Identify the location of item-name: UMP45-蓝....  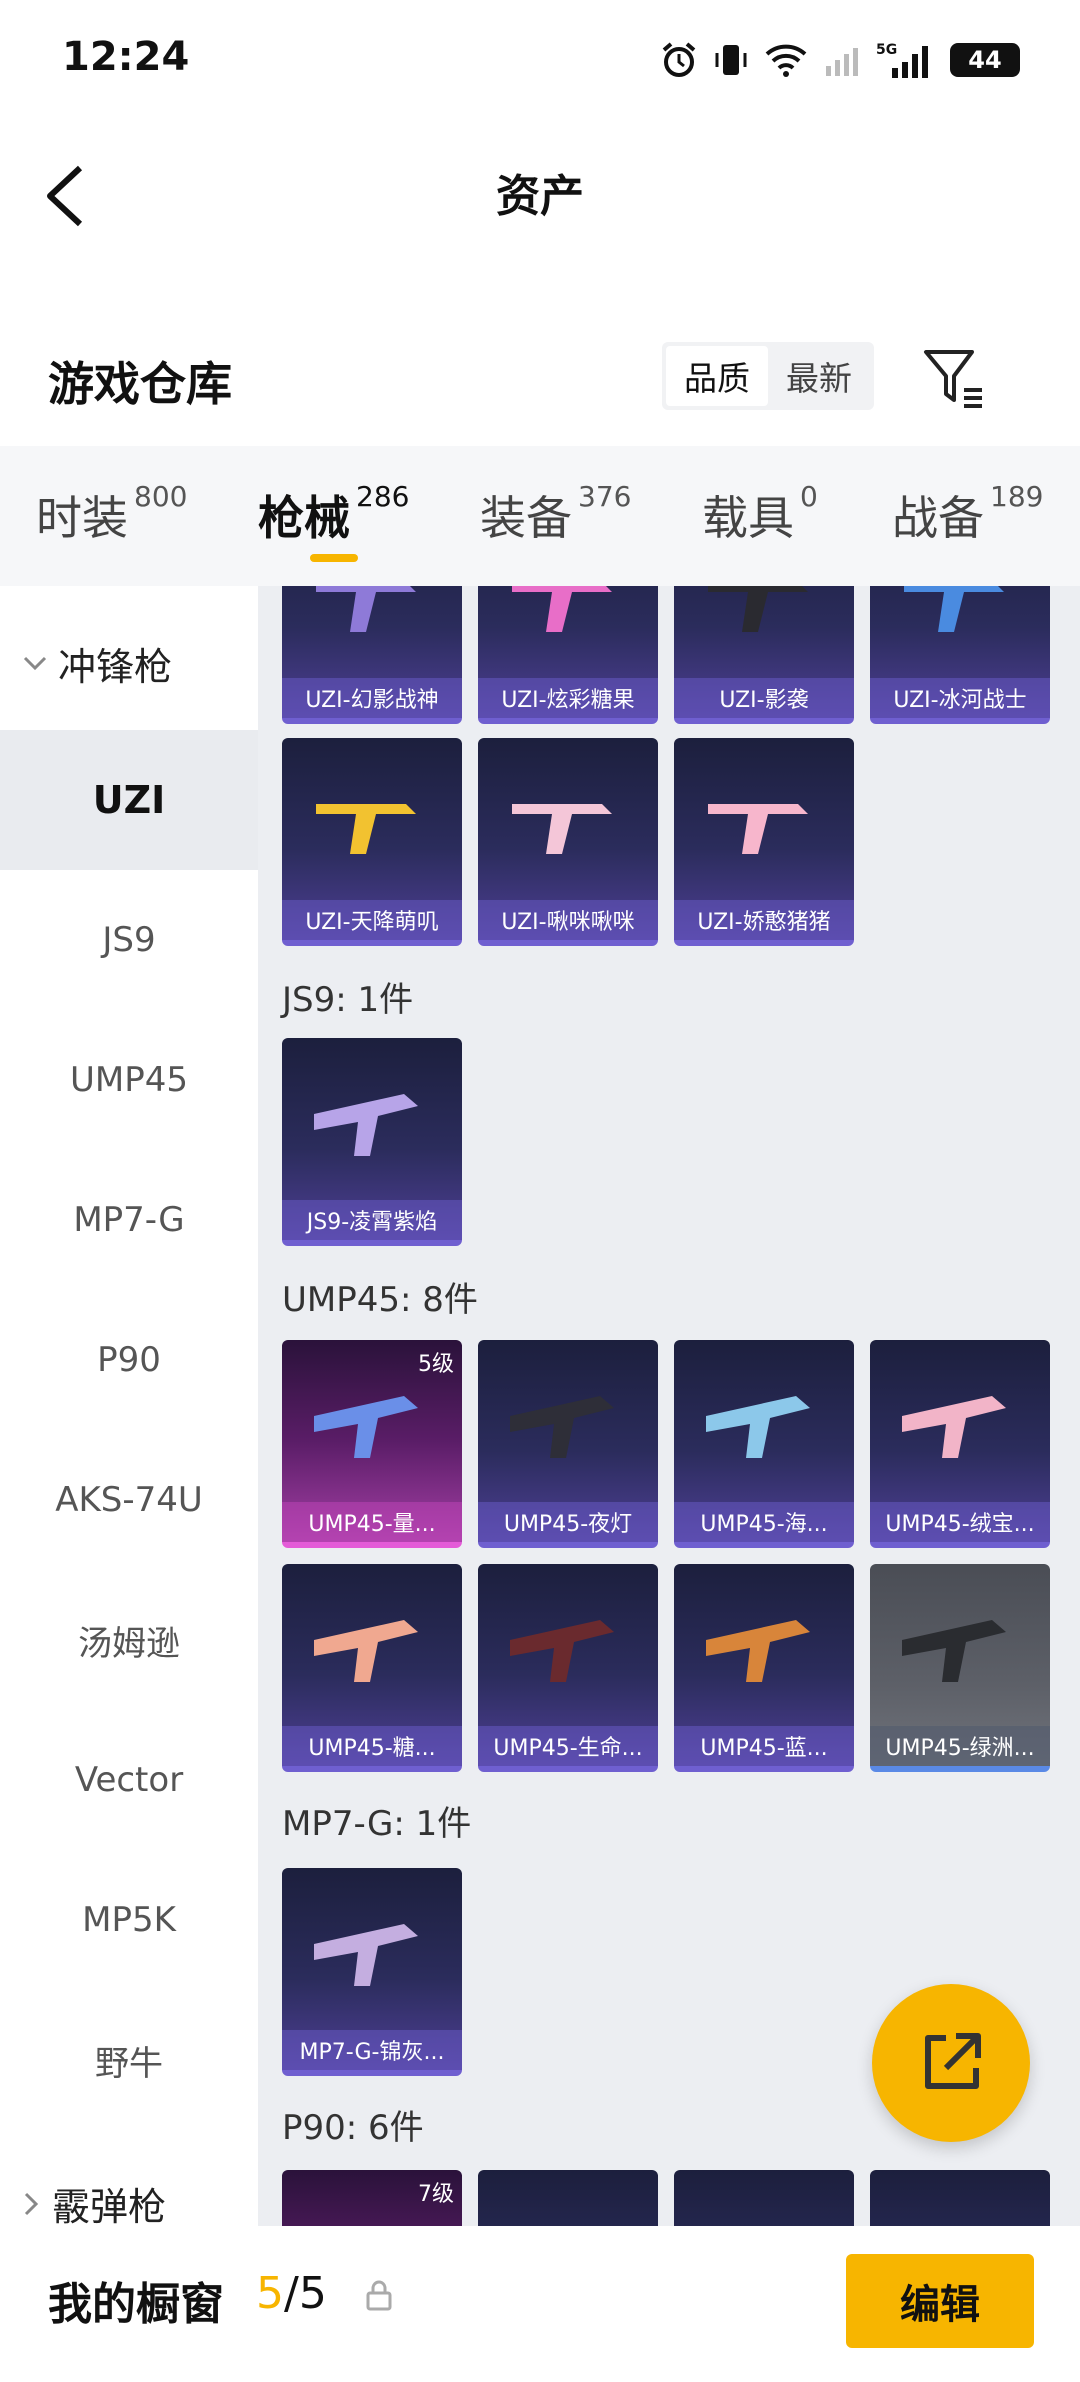
(764, 1746).